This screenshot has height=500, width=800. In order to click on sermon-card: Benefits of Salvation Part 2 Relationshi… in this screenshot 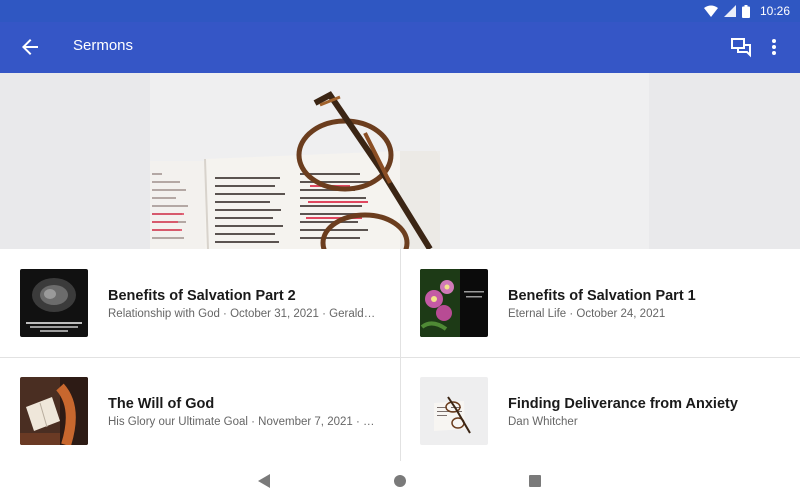, I will do `click(200, 302)`.